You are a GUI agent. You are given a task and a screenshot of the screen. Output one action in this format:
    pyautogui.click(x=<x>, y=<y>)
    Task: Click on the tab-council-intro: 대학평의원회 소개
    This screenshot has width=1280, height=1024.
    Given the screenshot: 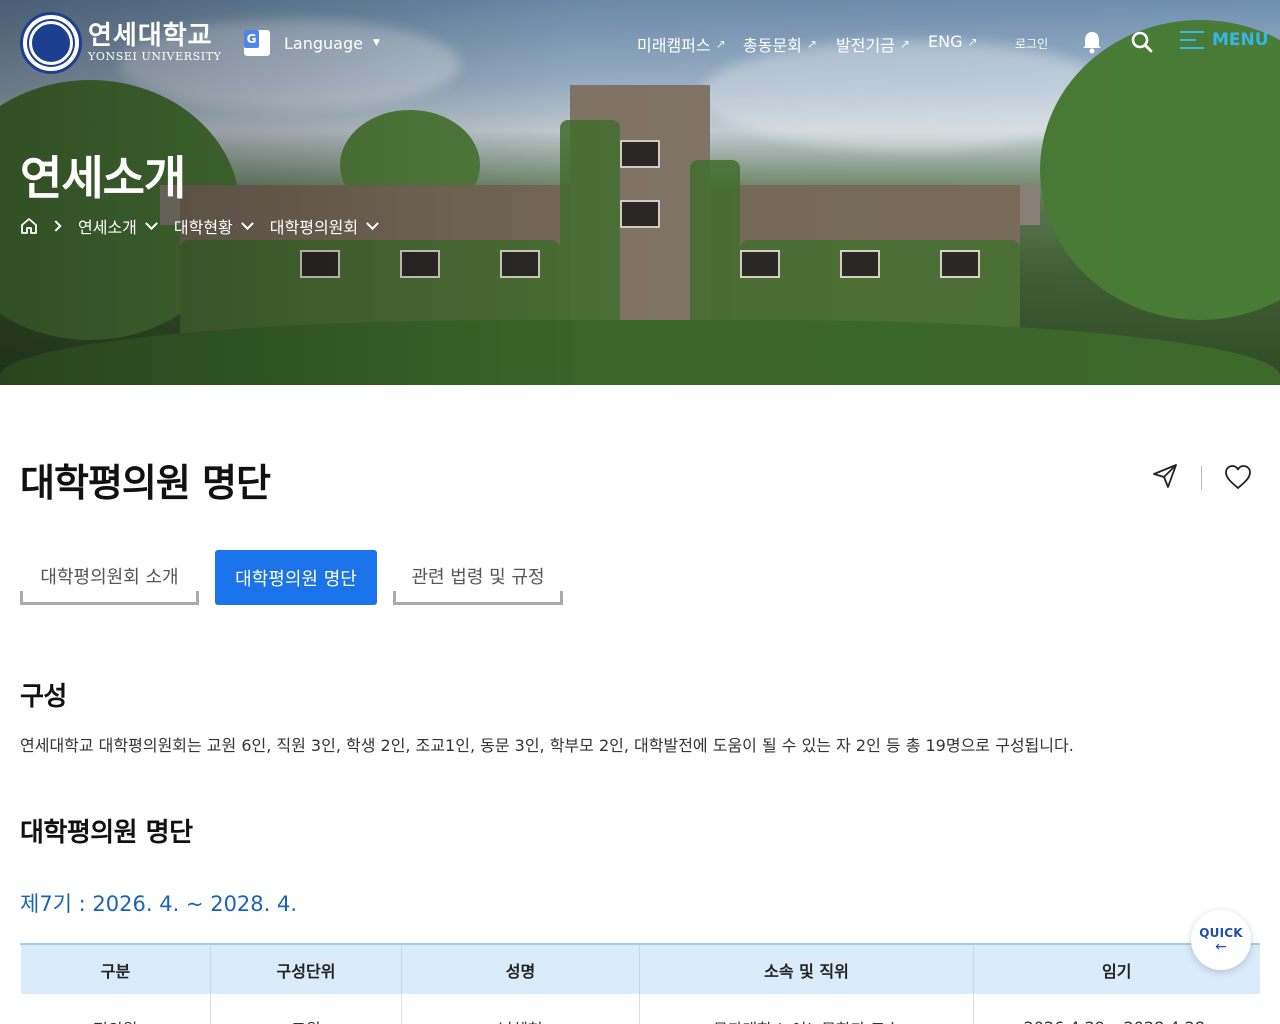 What is the action you would take?
    pyautogui.click(x=109, y=577)
    